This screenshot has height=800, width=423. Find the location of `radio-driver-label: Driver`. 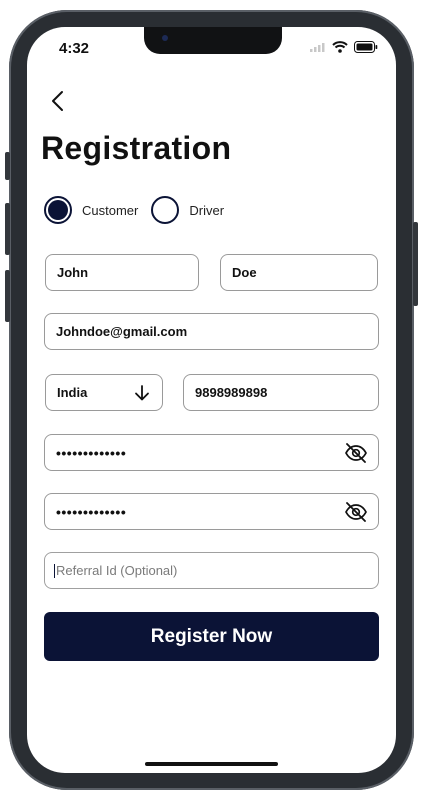

radio-driver-label: Driver is located at coordinates (207, 210).